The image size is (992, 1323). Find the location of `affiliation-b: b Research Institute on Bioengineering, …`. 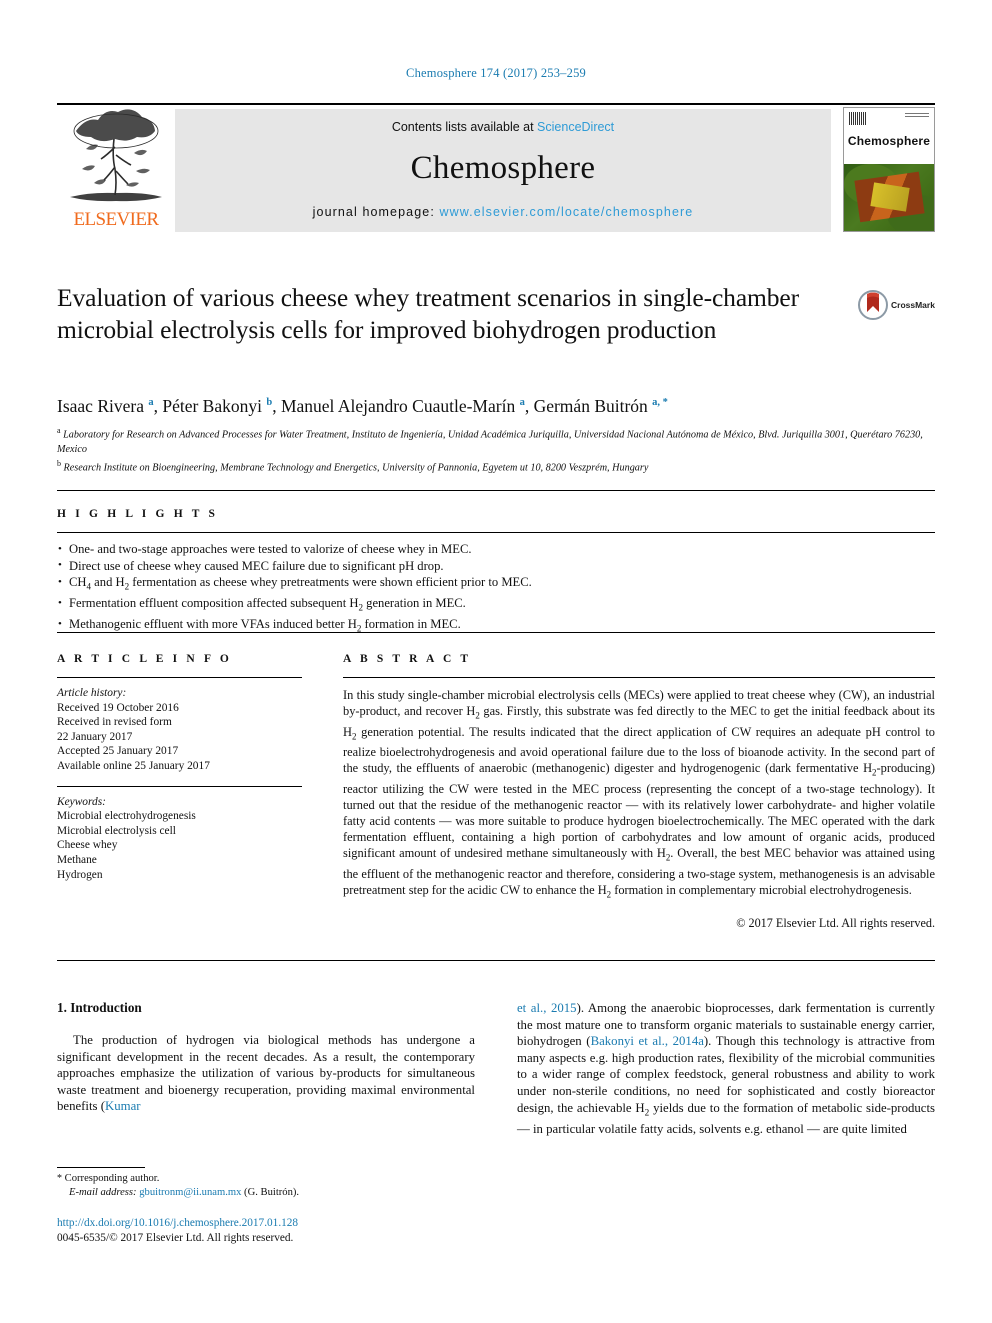

affiliation-b: b Research Institute on Bioengineering, … is located at coordinates (353, 466).